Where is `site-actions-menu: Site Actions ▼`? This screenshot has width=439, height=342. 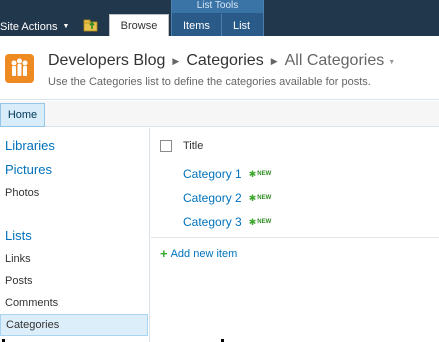 site-actions-menu: Site Actions ▼ is located at coordinates (34, 26).